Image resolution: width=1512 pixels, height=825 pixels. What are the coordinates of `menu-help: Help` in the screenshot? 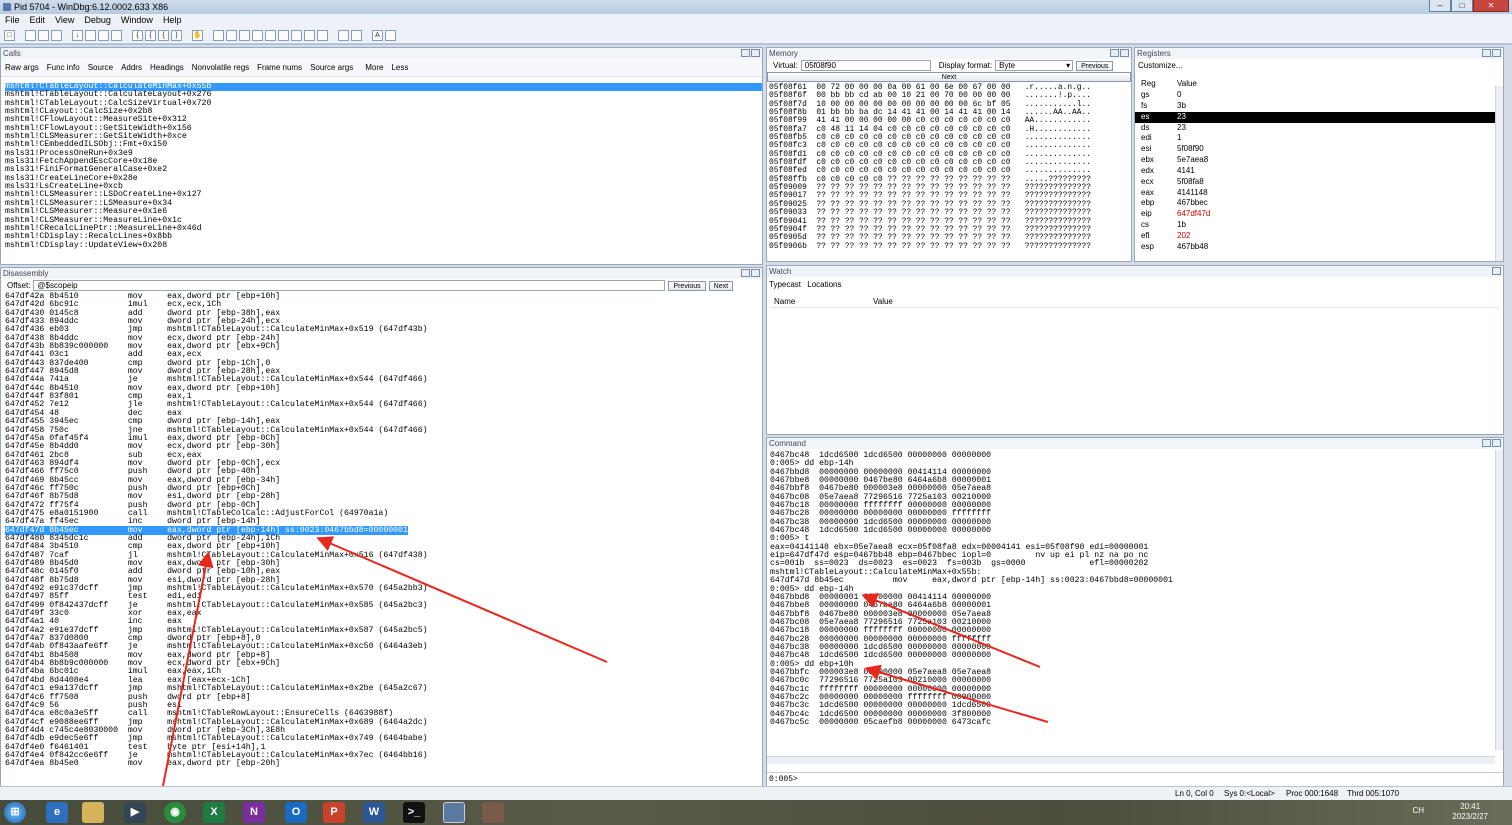 It's located at (172, 20).